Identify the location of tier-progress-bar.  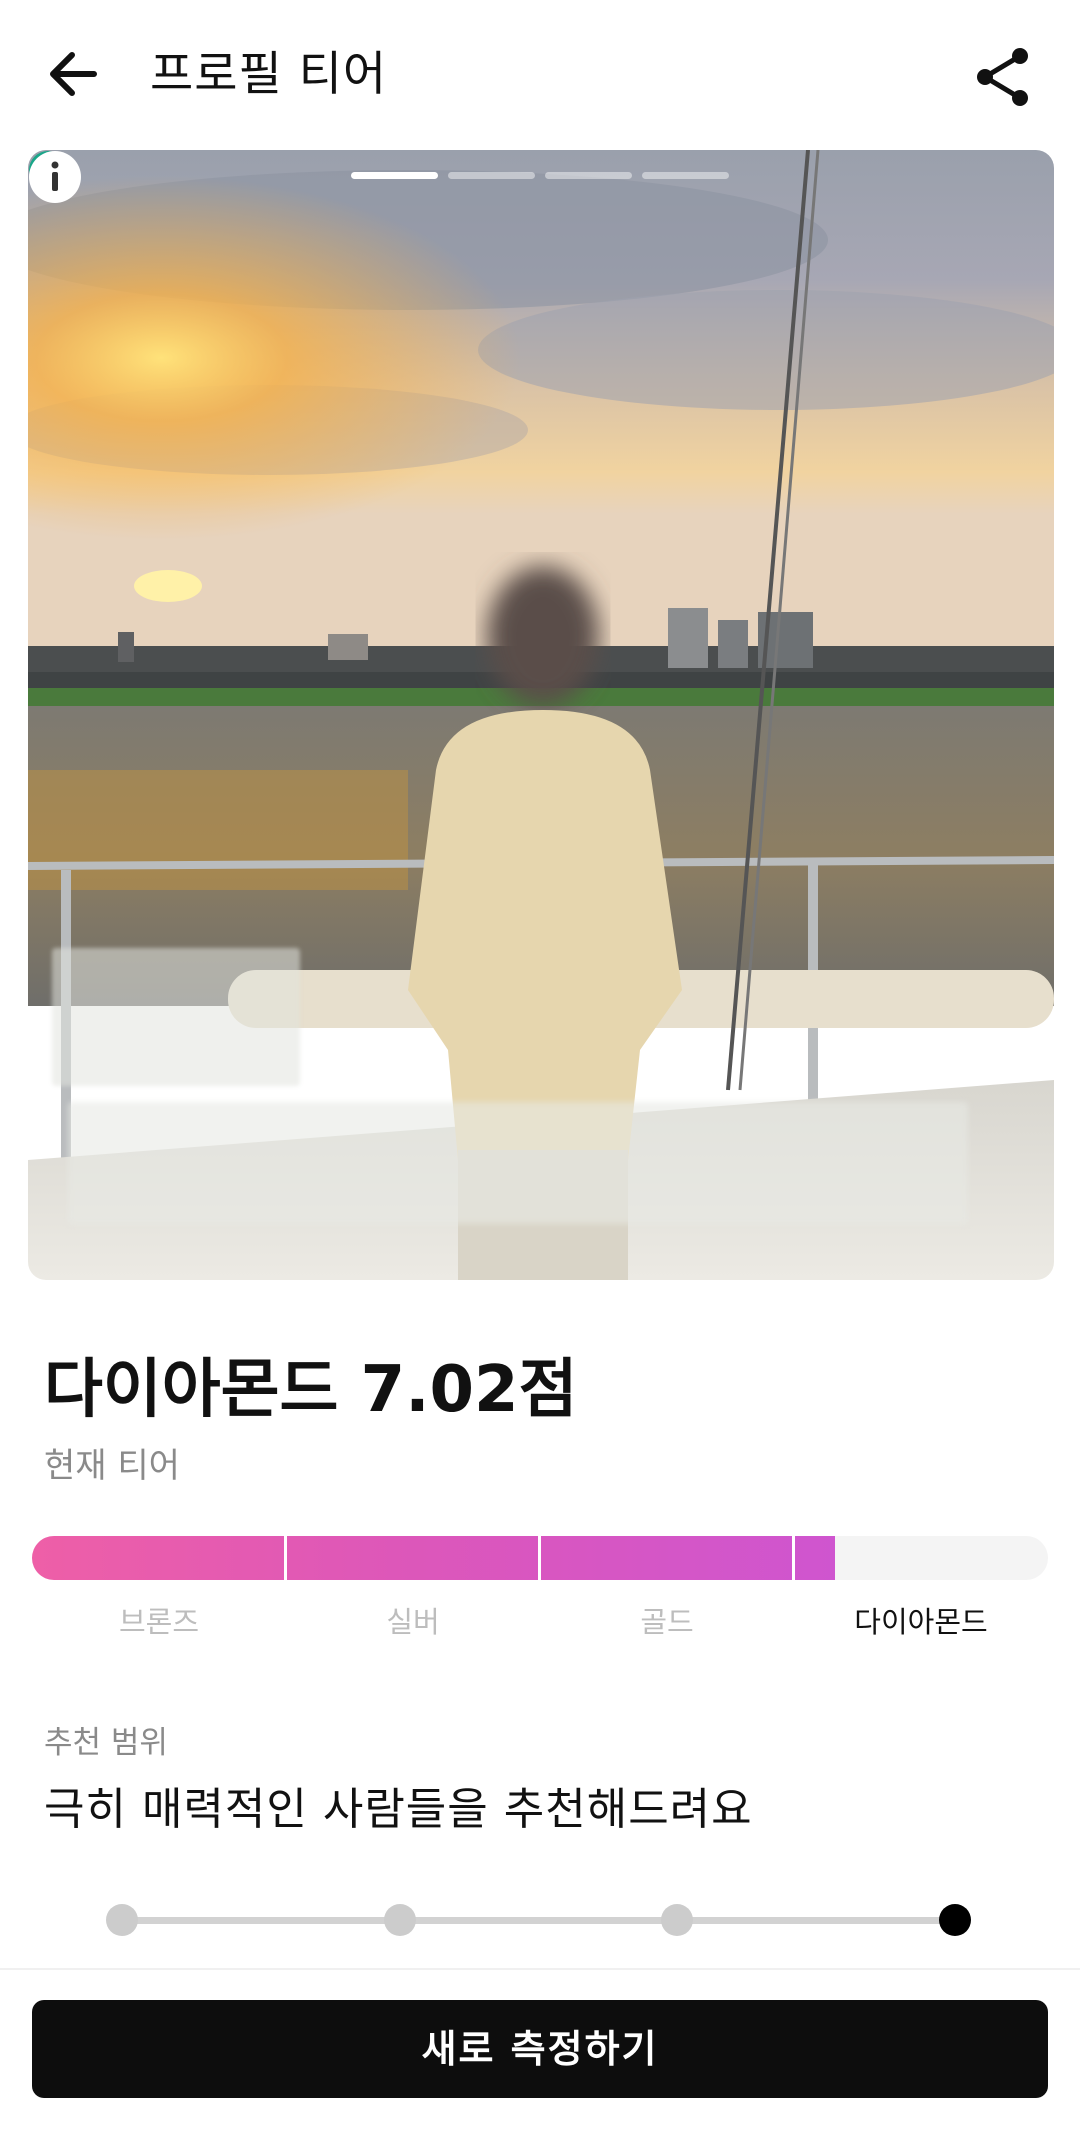
(540, 1558).